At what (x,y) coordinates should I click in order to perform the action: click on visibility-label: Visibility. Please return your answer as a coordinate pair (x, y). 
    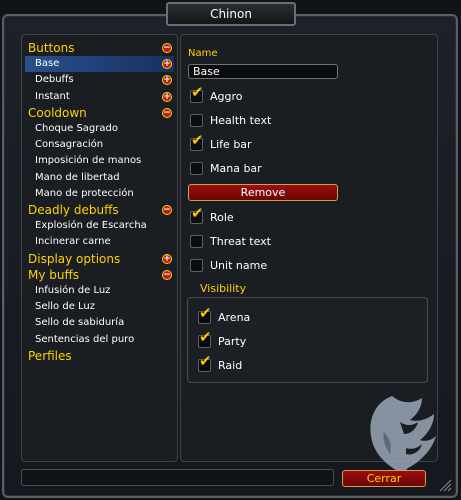
    Looking at the image, I should click on (223, 288).